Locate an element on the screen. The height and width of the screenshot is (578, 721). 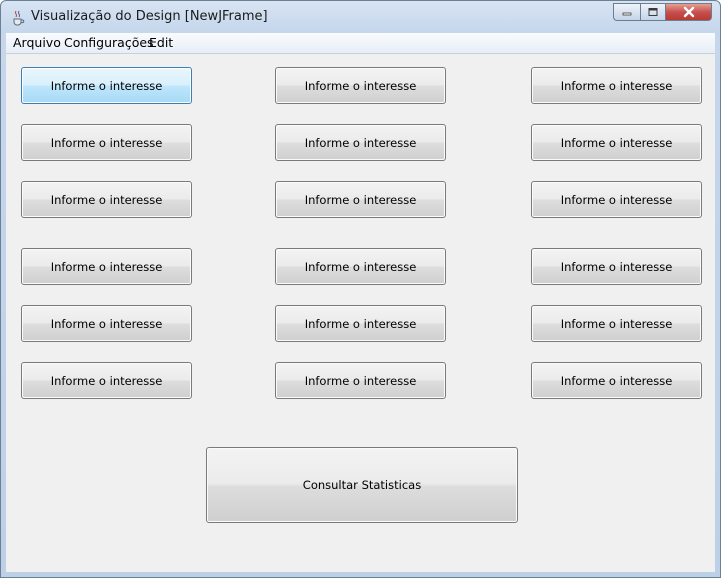
menu-edit: Edit is located at coordinates (161, 42).